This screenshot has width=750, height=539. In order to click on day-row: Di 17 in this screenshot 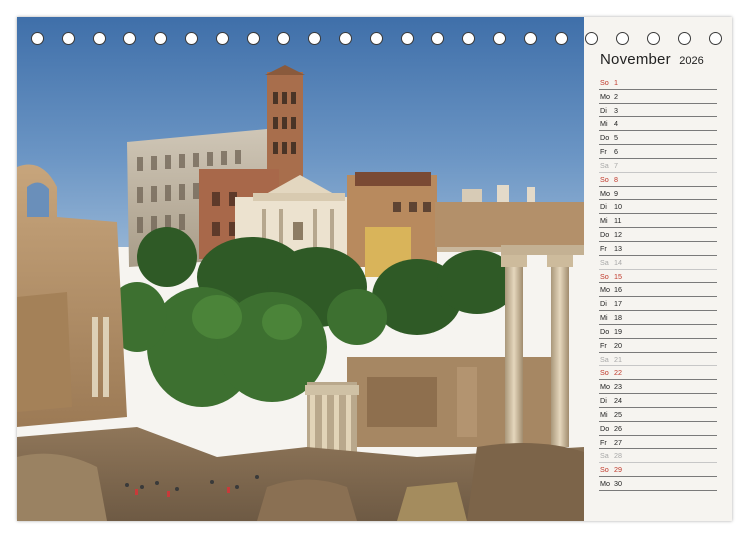, I will do `click(658, 304)`.